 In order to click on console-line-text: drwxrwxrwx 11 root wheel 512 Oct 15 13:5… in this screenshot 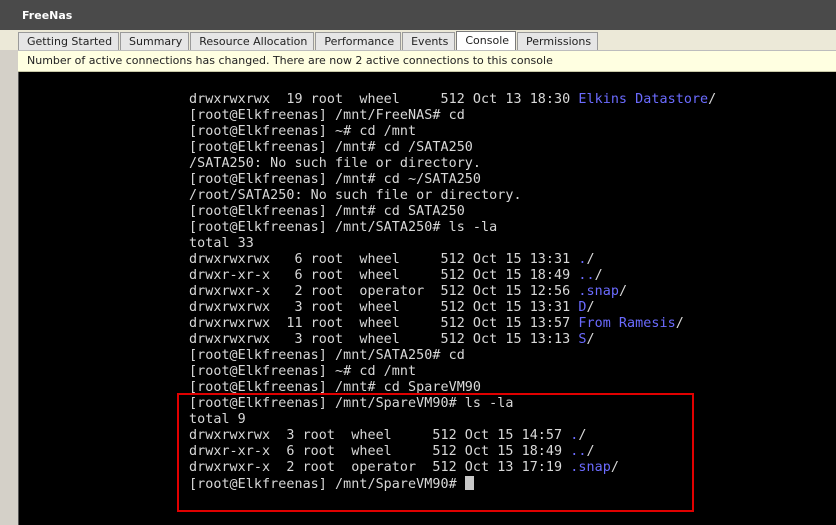, I will do `click(384, 323)`.